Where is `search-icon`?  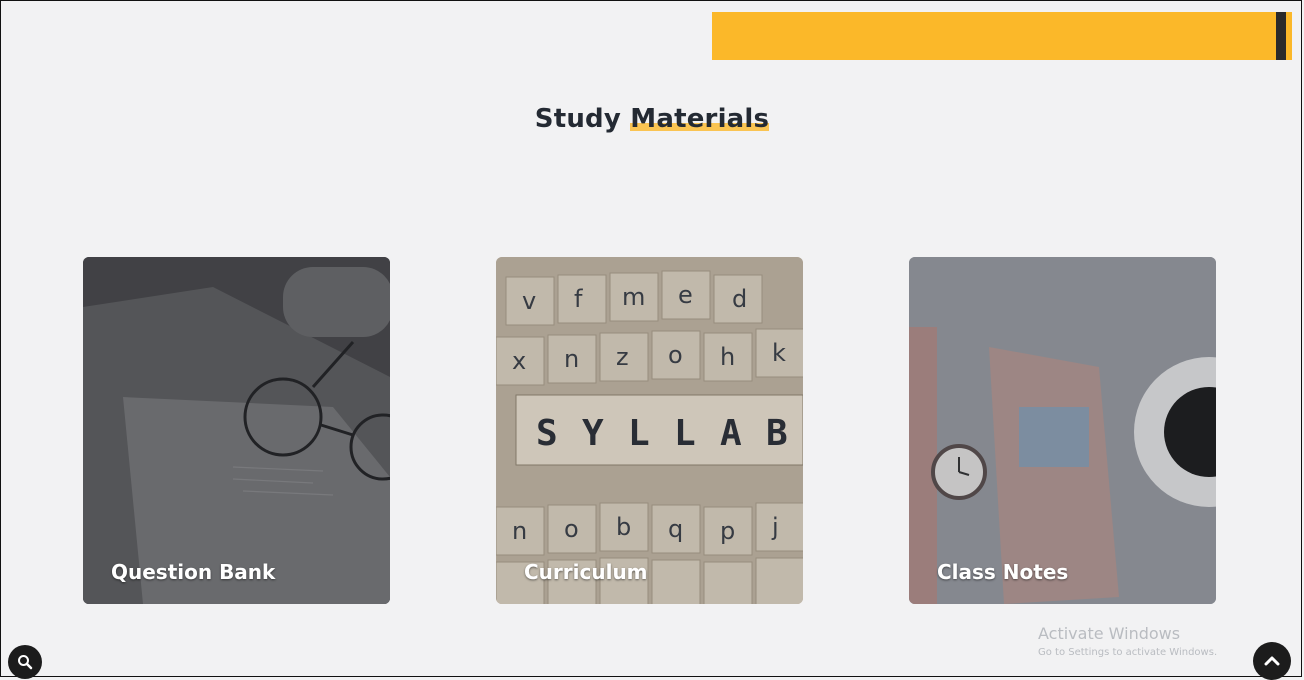
search-icon is located at coordinates (25, 662).